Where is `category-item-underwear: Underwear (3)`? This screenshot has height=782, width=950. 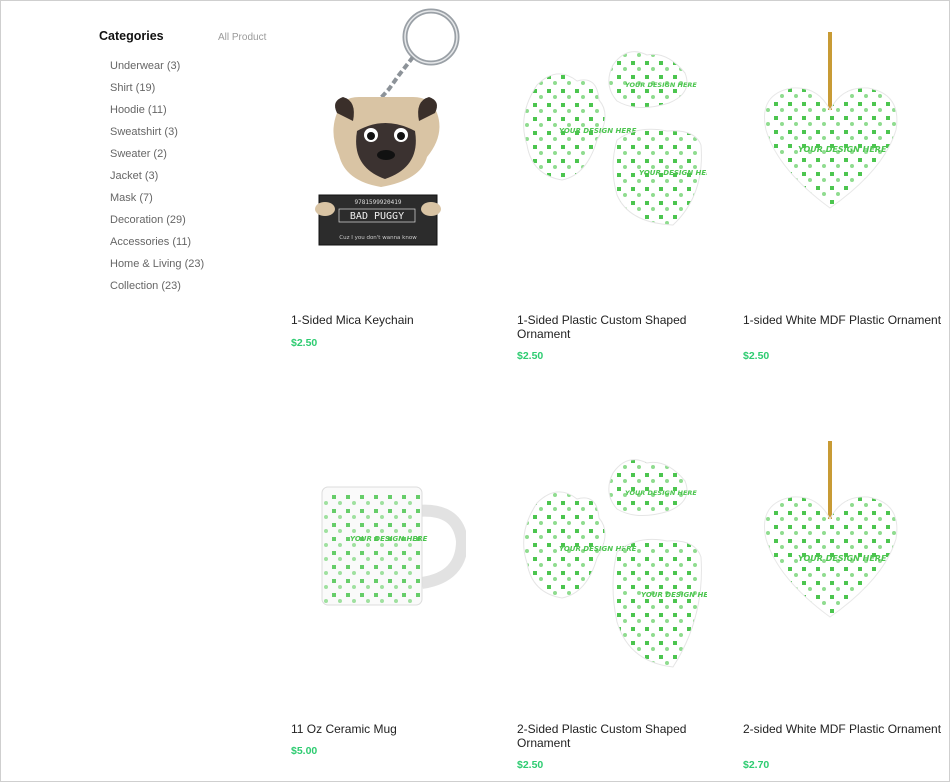
category-item-underwear: Underwear (3) is located at coordinates (157, 70).